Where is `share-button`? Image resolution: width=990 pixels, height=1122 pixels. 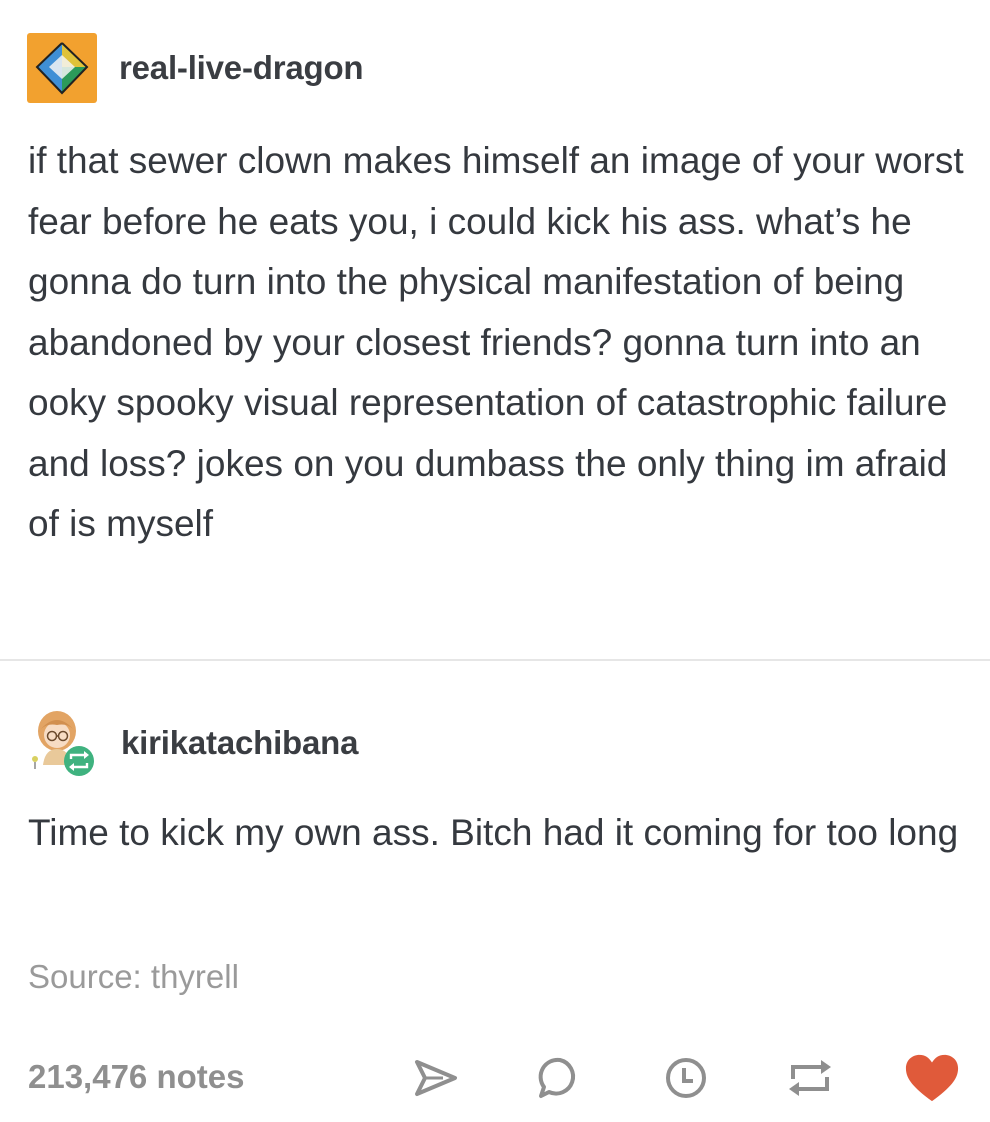
share-button is located at coordinates (436, 1078).